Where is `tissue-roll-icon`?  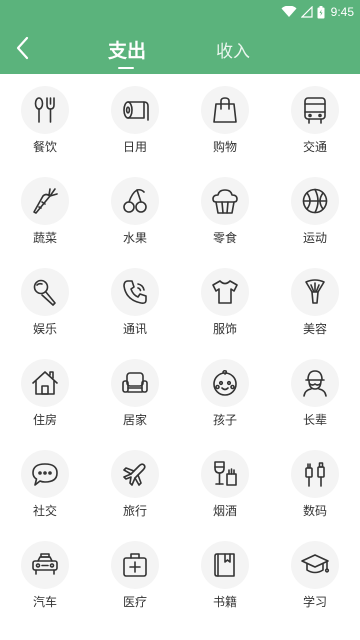 tissue-roll-icon is located at coordinates (135, 110).